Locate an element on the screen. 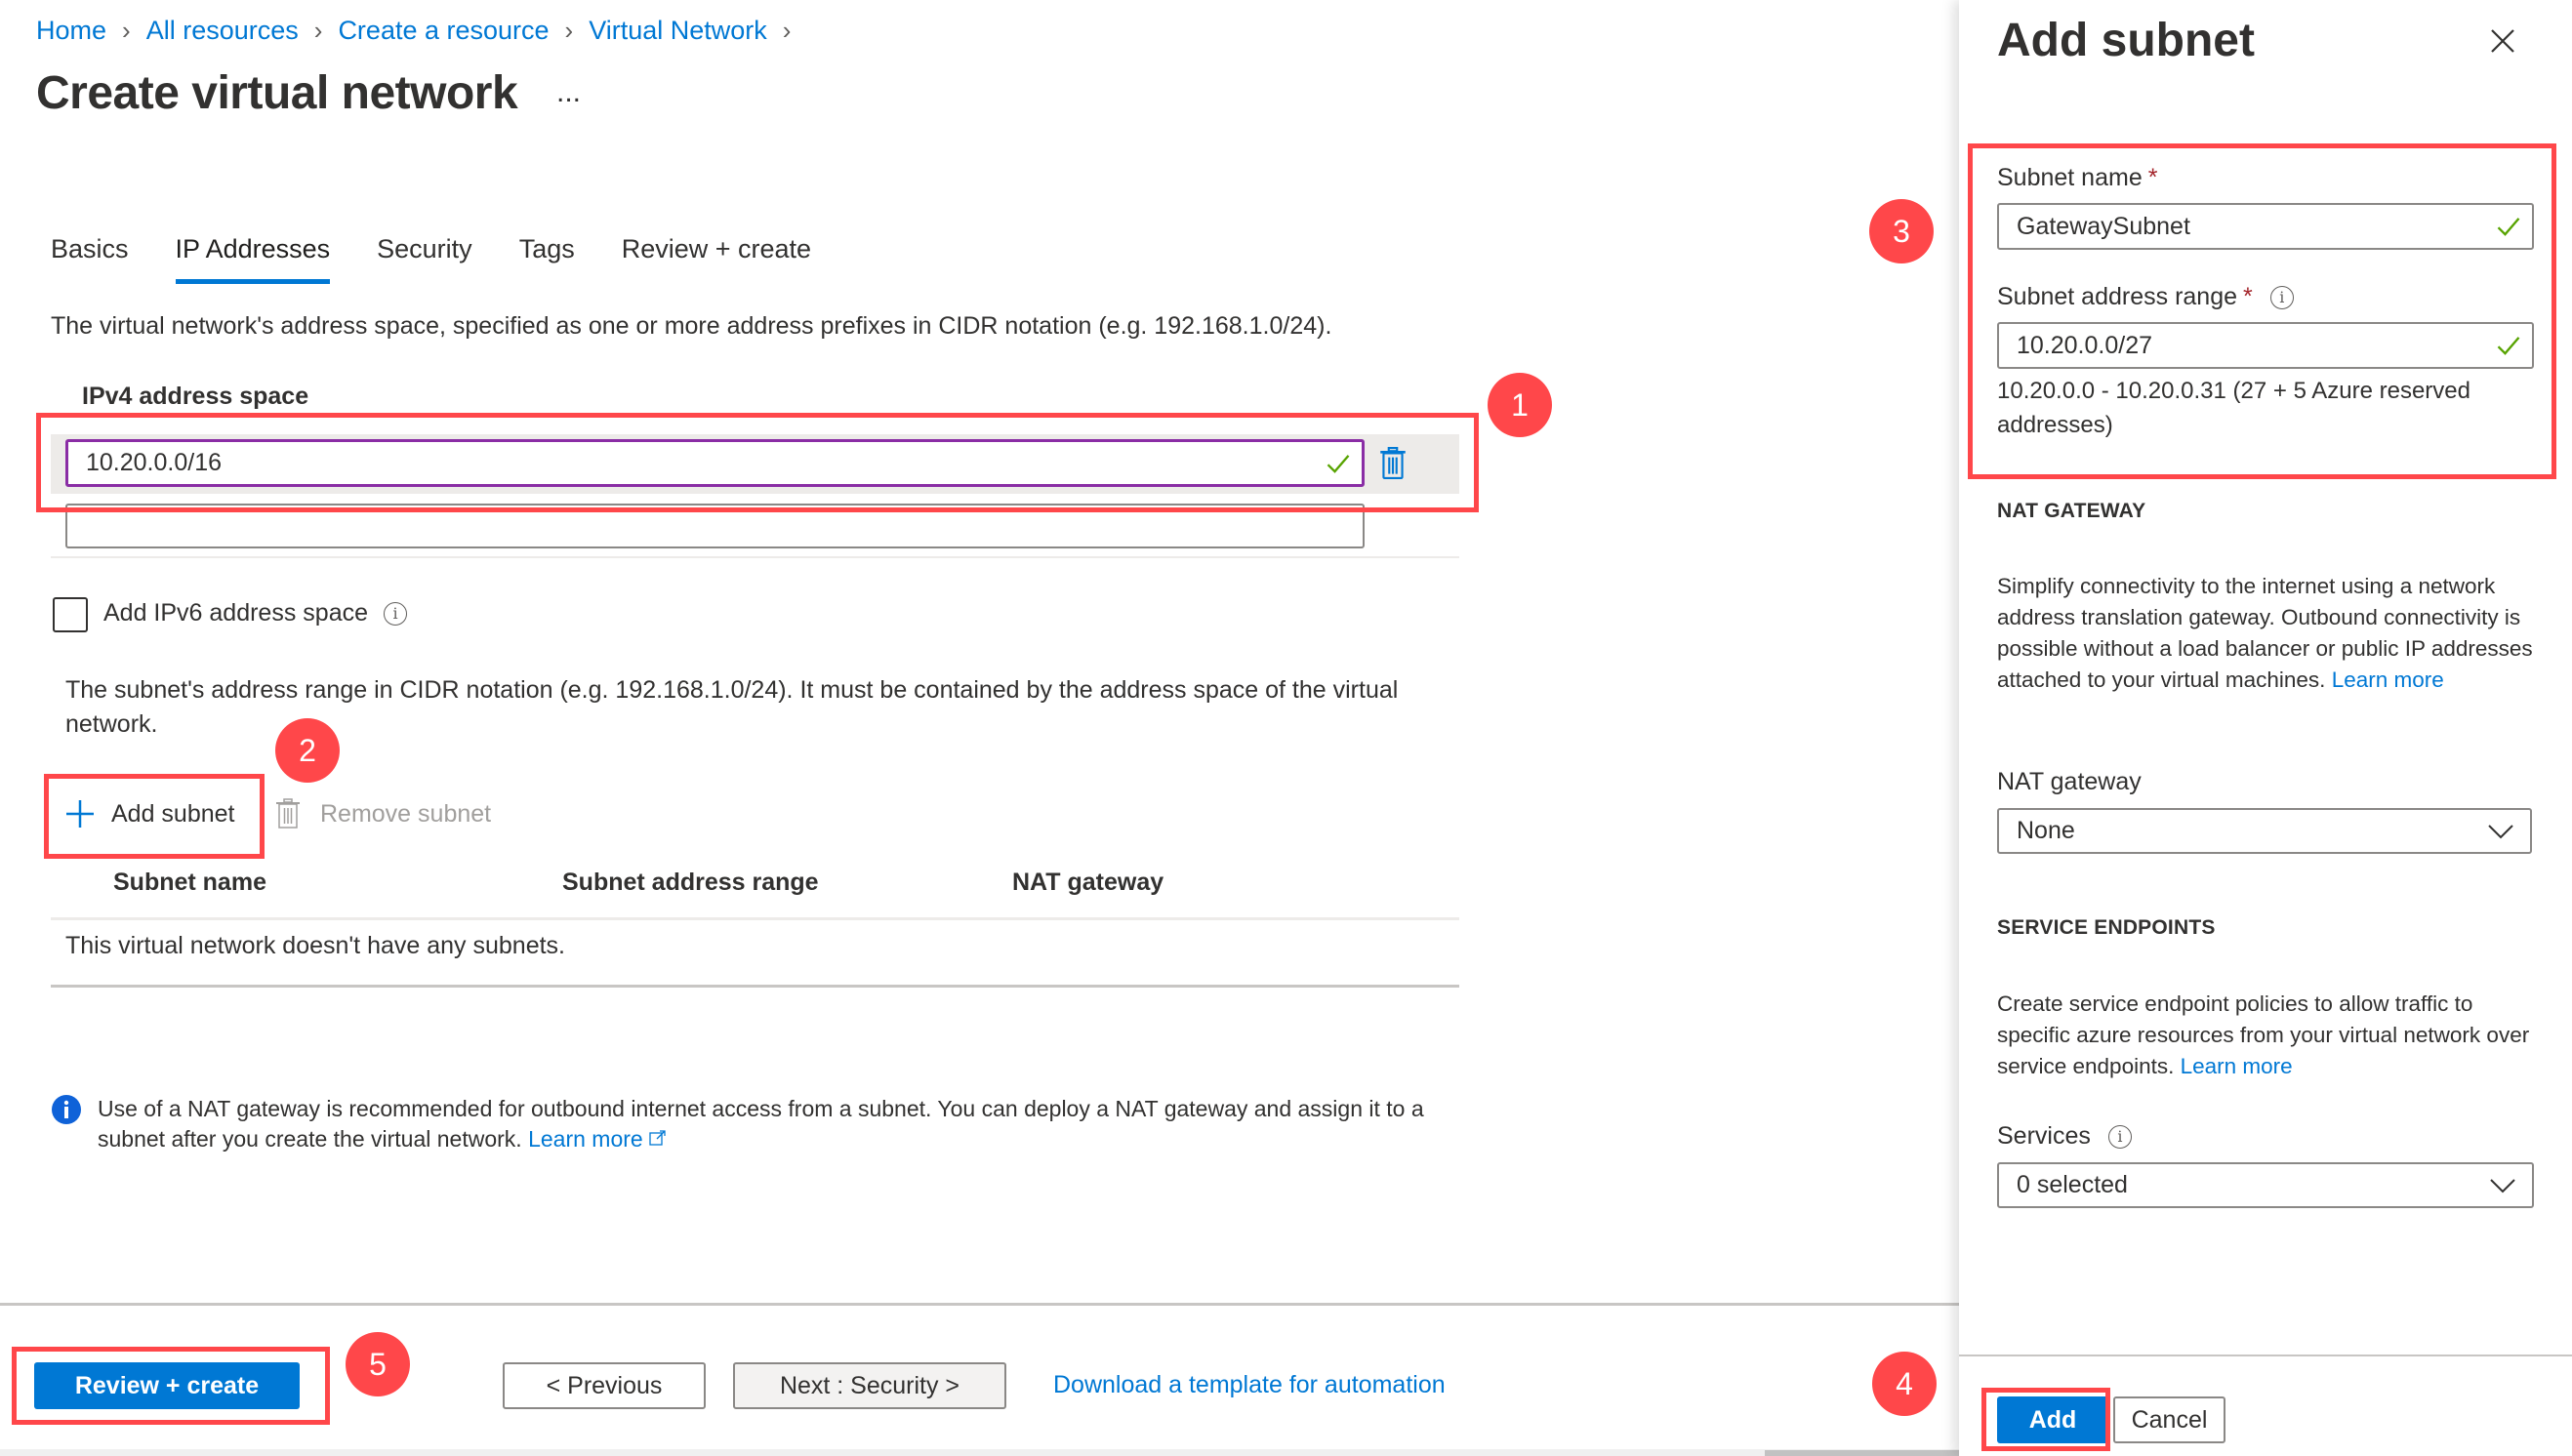 This screenshot has height=1456, width=2572. subnet-range-input: 10.20.0.0/27 is located at coordinates (2265, 345).